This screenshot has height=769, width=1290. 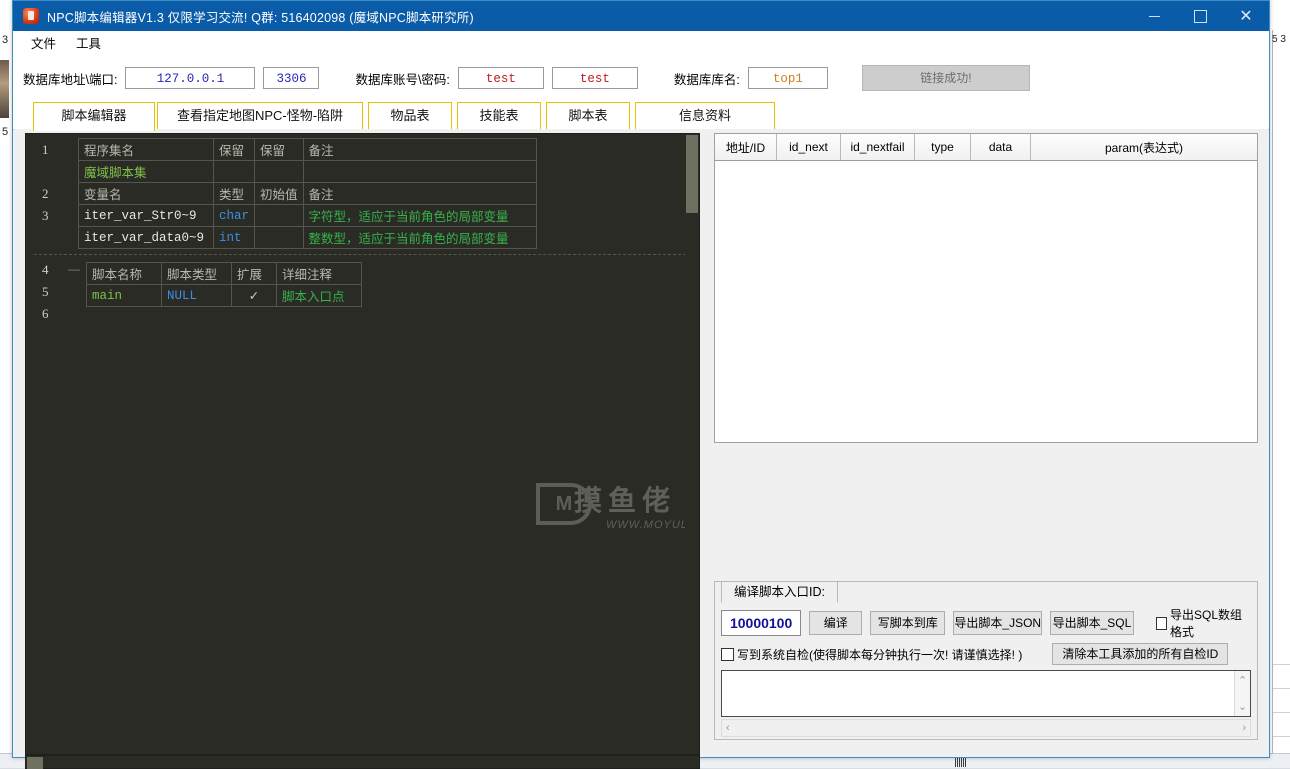 What do you see at coordinates (588, 116) in the screenshot?
I see `tab-script-table: 脚本表` at bounding box center [588, 116].